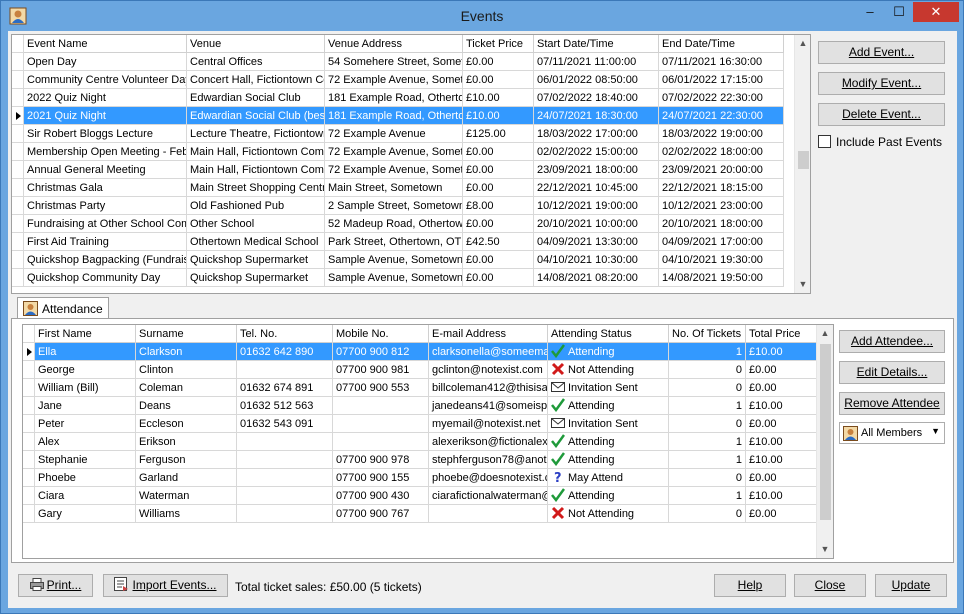  Describe the element at coordinates (29, 352) in the screenshot. I see `current-row-arrow-icon` at that location.